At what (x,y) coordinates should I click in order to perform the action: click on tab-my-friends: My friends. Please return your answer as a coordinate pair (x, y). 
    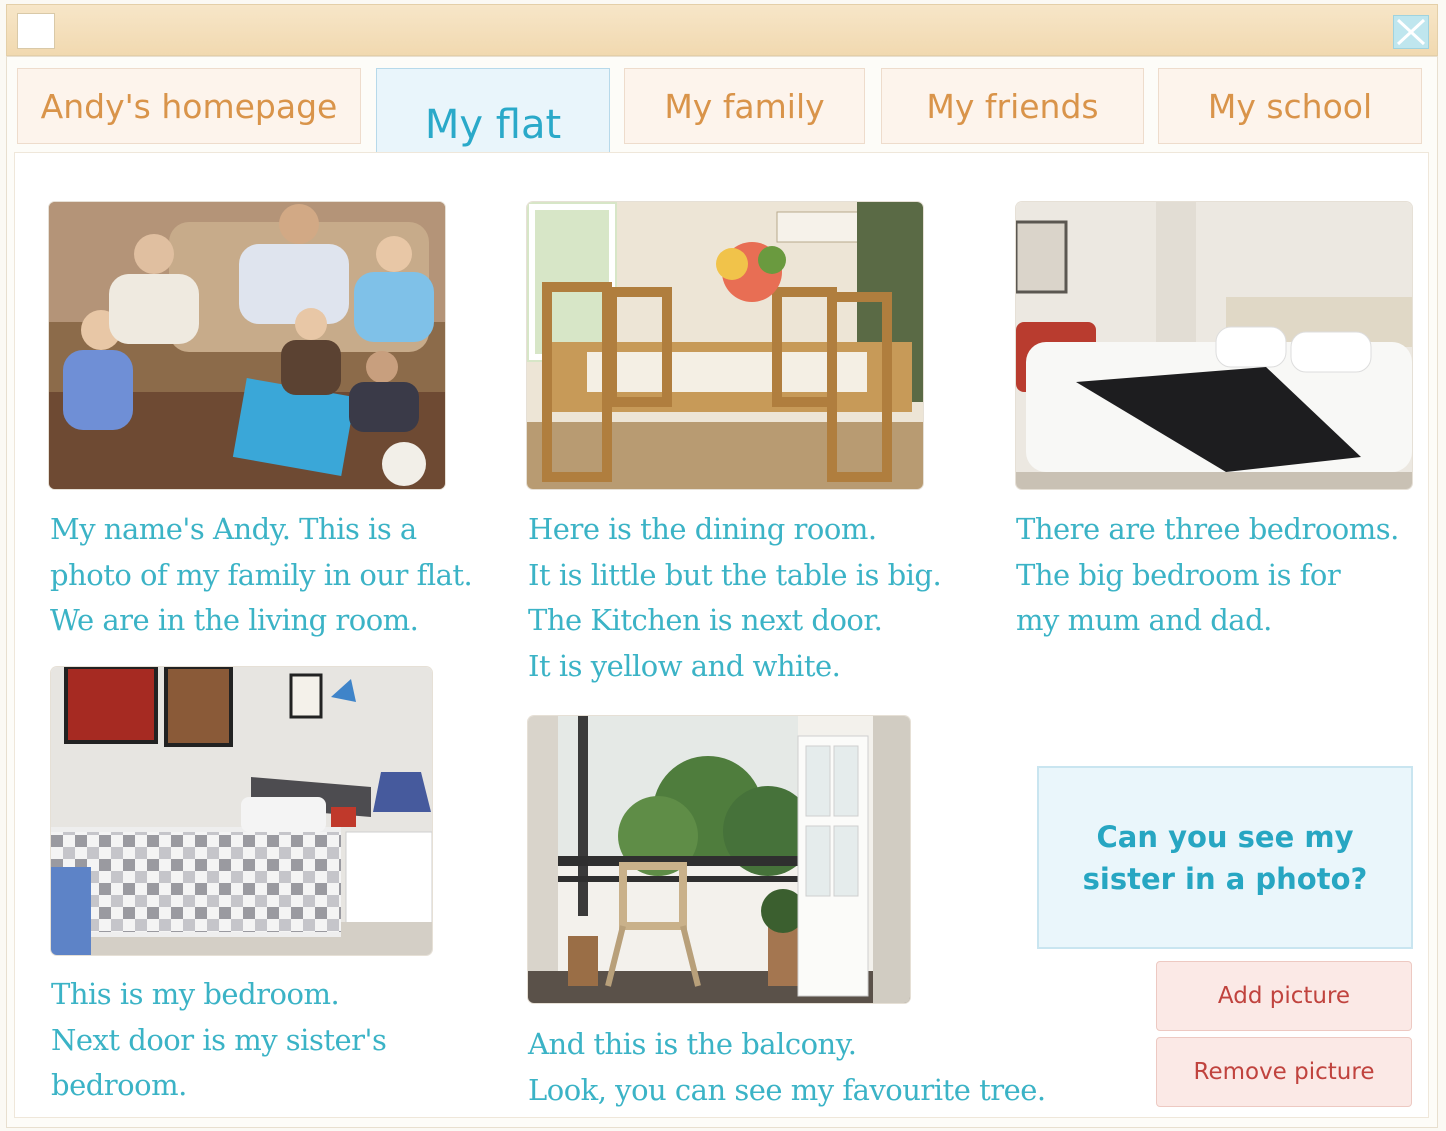
    Looking at the image, I should click on (1012, 106).